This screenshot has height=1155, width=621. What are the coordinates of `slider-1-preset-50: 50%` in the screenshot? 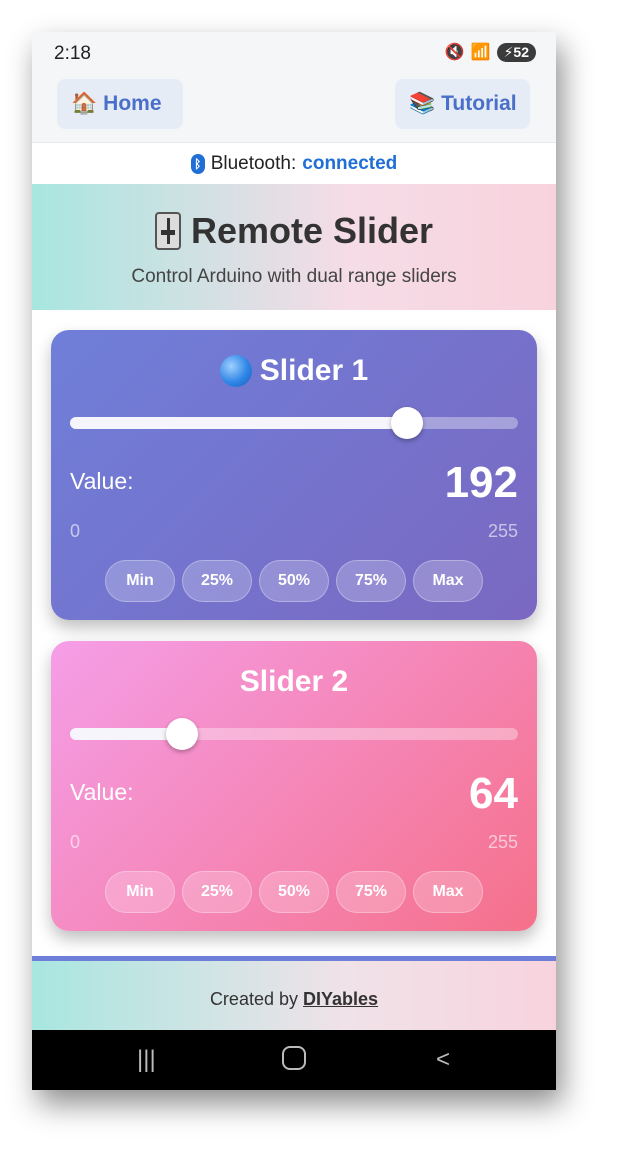 It's located at (294, 581).